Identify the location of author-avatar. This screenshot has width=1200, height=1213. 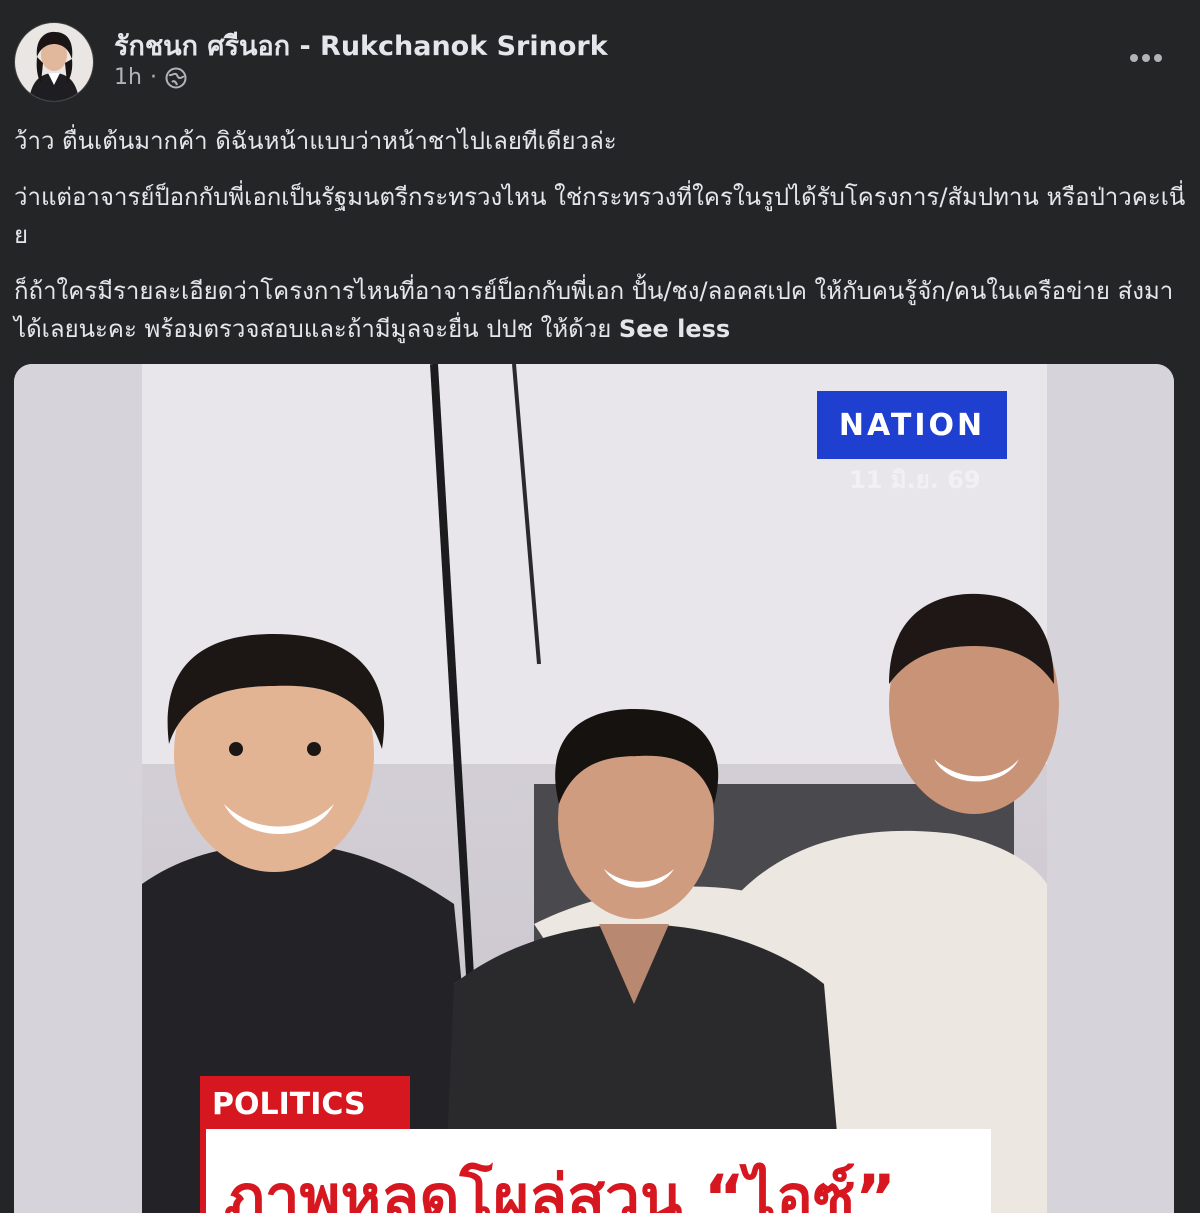
(54, 62).